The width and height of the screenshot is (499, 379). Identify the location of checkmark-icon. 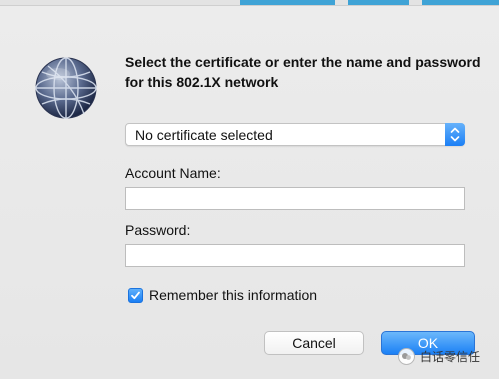
(135, 295).